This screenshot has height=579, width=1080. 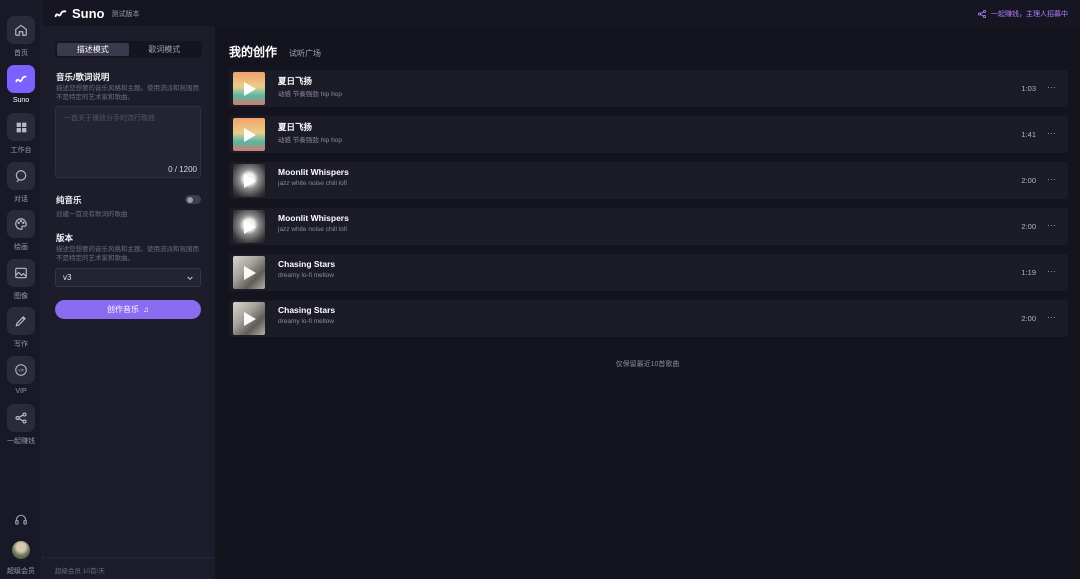 I want to click on nav-suno-label: Suno, so click(x=21, y=100).